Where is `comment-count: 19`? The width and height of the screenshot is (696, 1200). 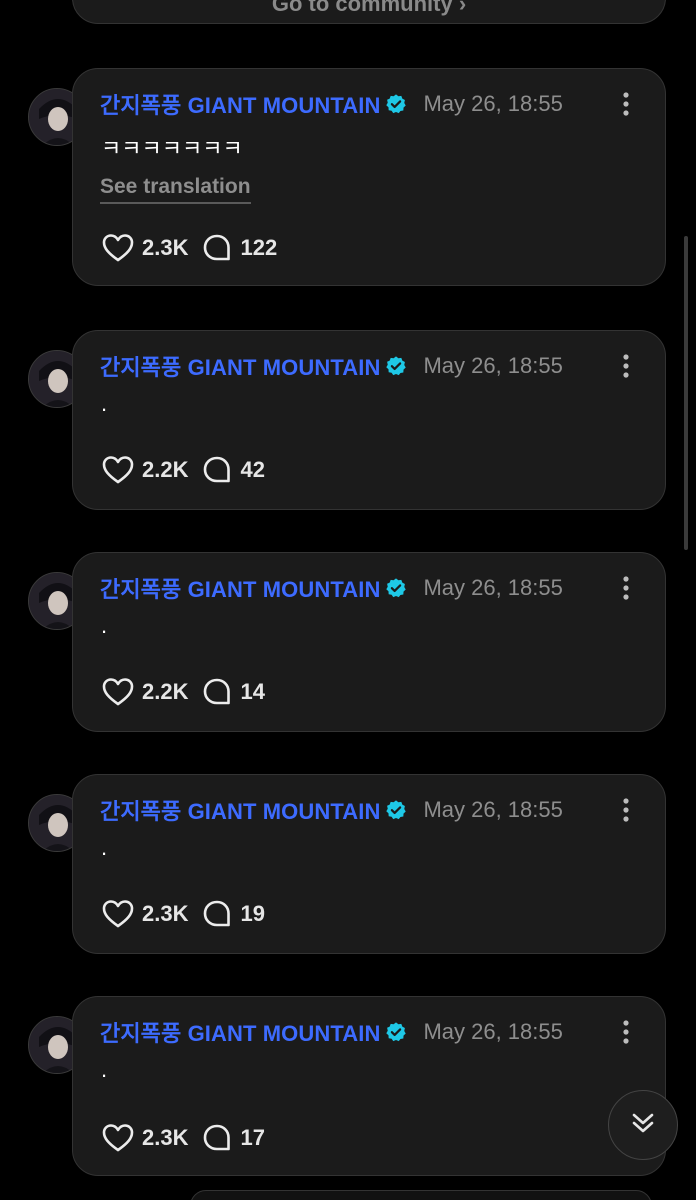 comment-count: 19 is located at coordinates (252, 913).